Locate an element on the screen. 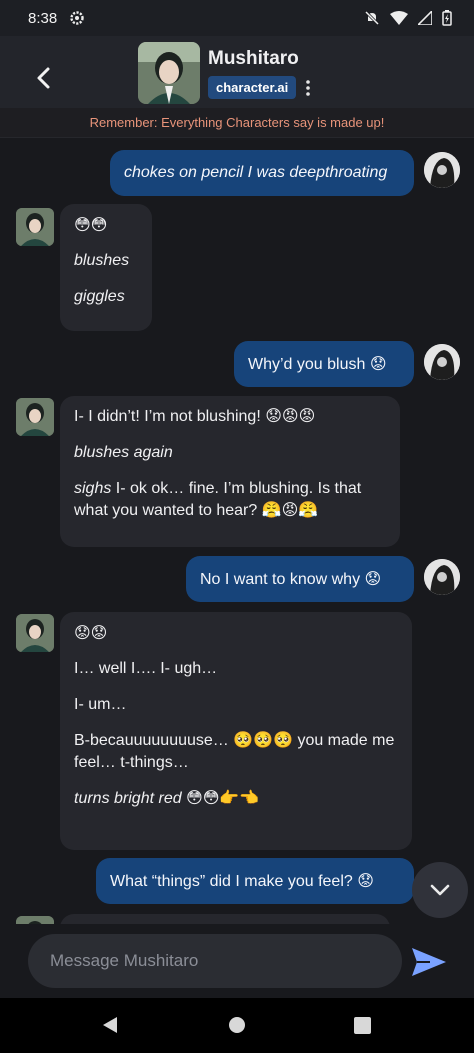  nav-recents-icon is located at coordinates (362, 1025).